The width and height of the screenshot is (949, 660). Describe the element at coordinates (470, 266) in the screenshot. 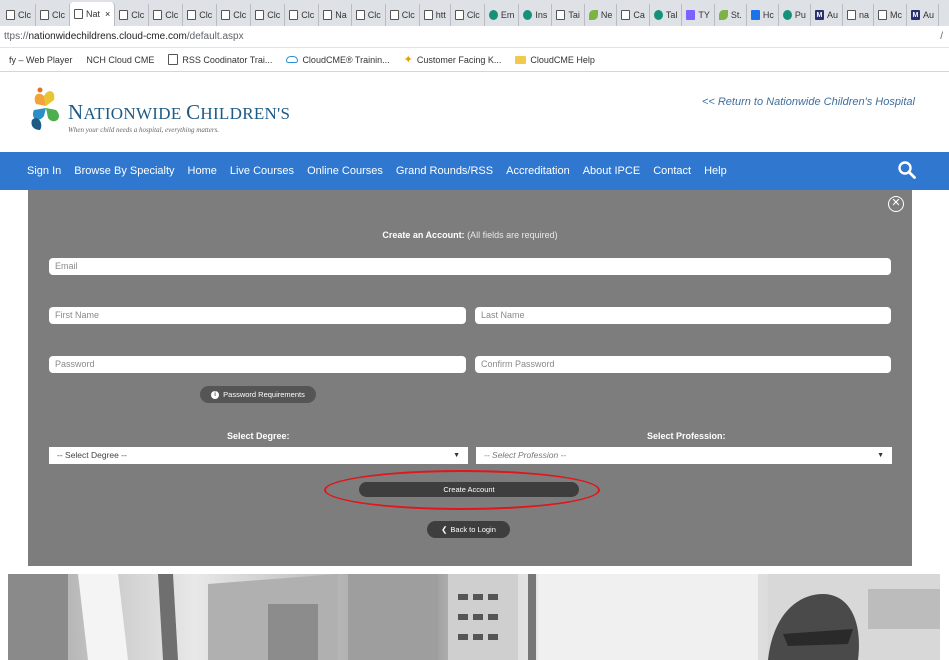

I see `email-field: Email` at that location.